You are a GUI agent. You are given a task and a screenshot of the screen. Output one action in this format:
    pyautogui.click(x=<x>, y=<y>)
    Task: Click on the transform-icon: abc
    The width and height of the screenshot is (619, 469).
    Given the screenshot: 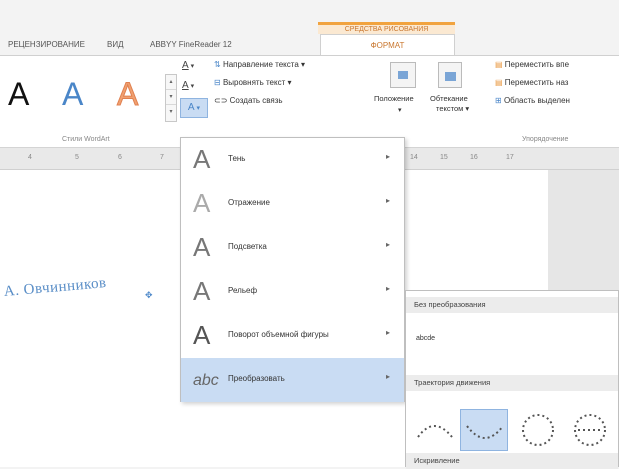 What is the action you would take?
    pyautogui.click(x=206, y=380)
    